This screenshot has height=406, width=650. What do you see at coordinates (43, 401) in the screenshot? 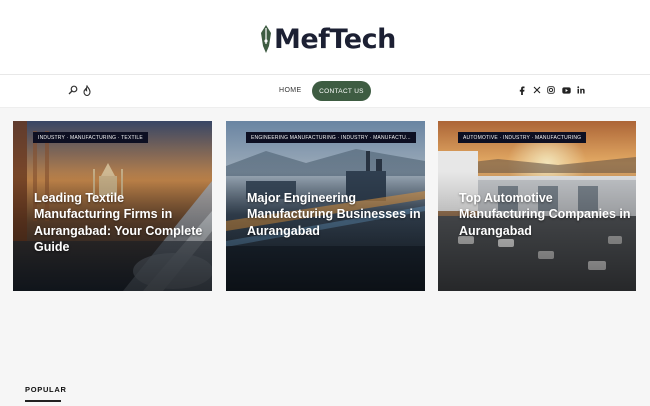
I see `section-underline` at bounding box center [43, 401].